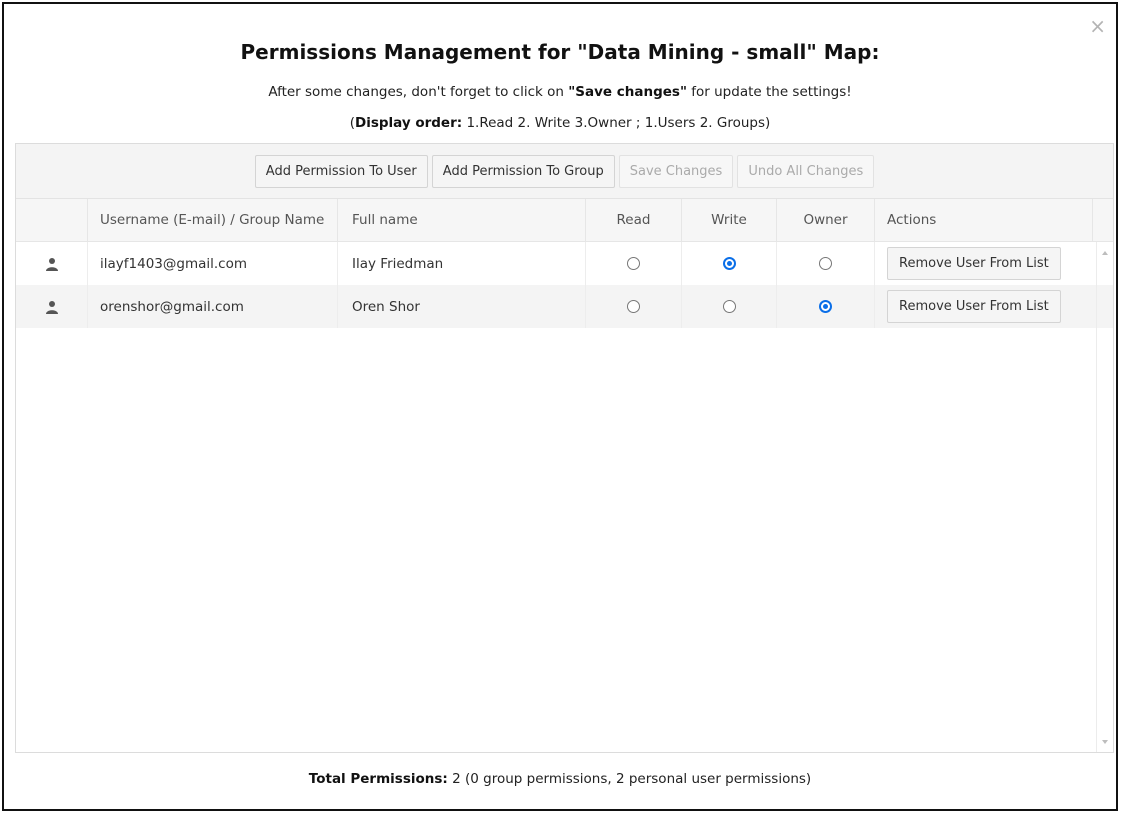 The image size is (1126, 817). Describe the element at coordinates (826, 220) in the screenshot. I see `header-owner: Owner` at that location.